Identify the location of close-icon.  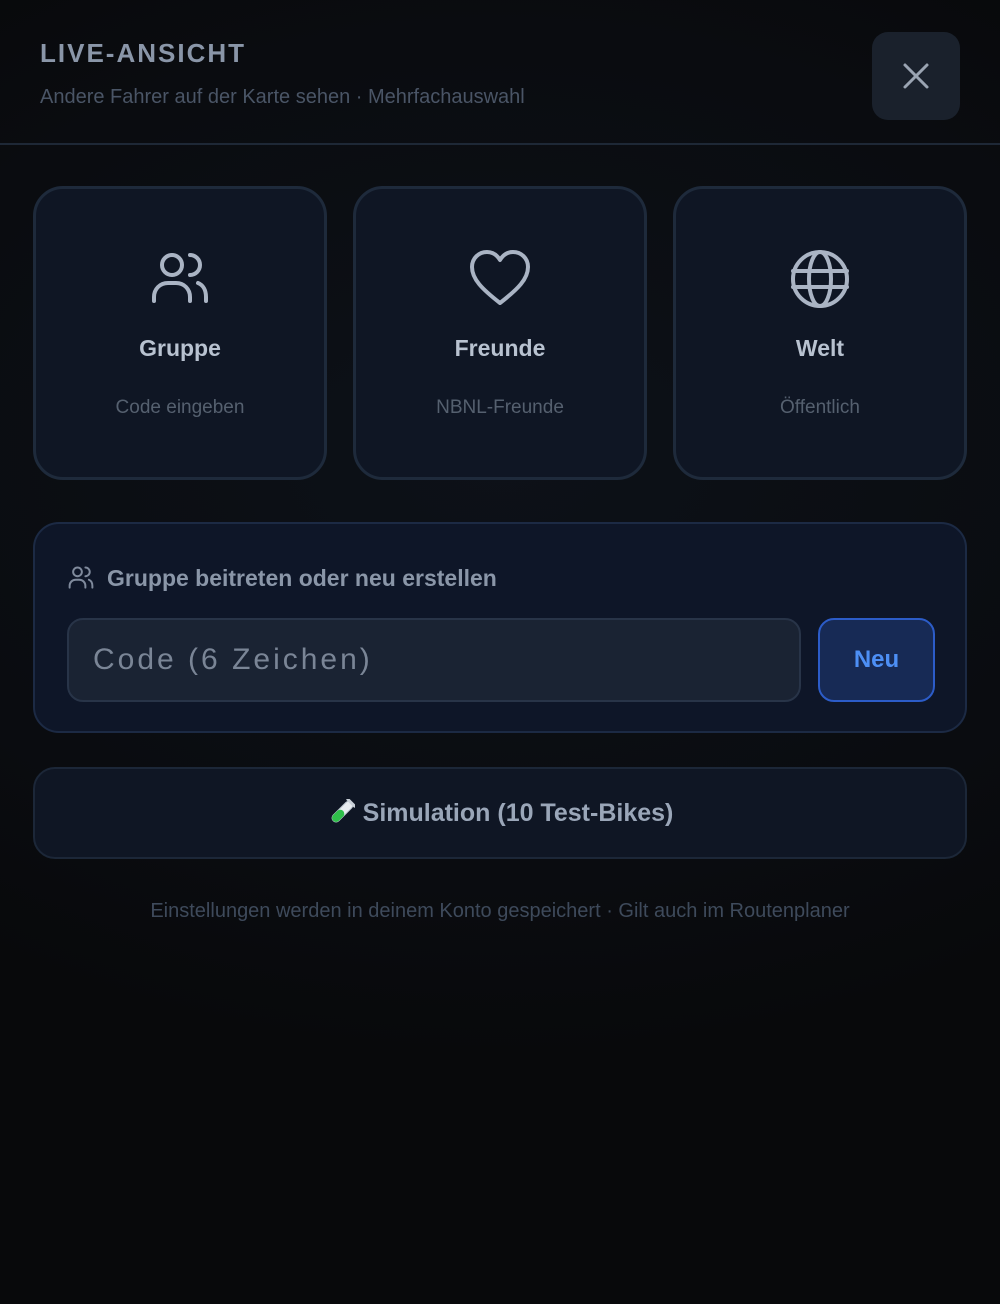
(916, 76).